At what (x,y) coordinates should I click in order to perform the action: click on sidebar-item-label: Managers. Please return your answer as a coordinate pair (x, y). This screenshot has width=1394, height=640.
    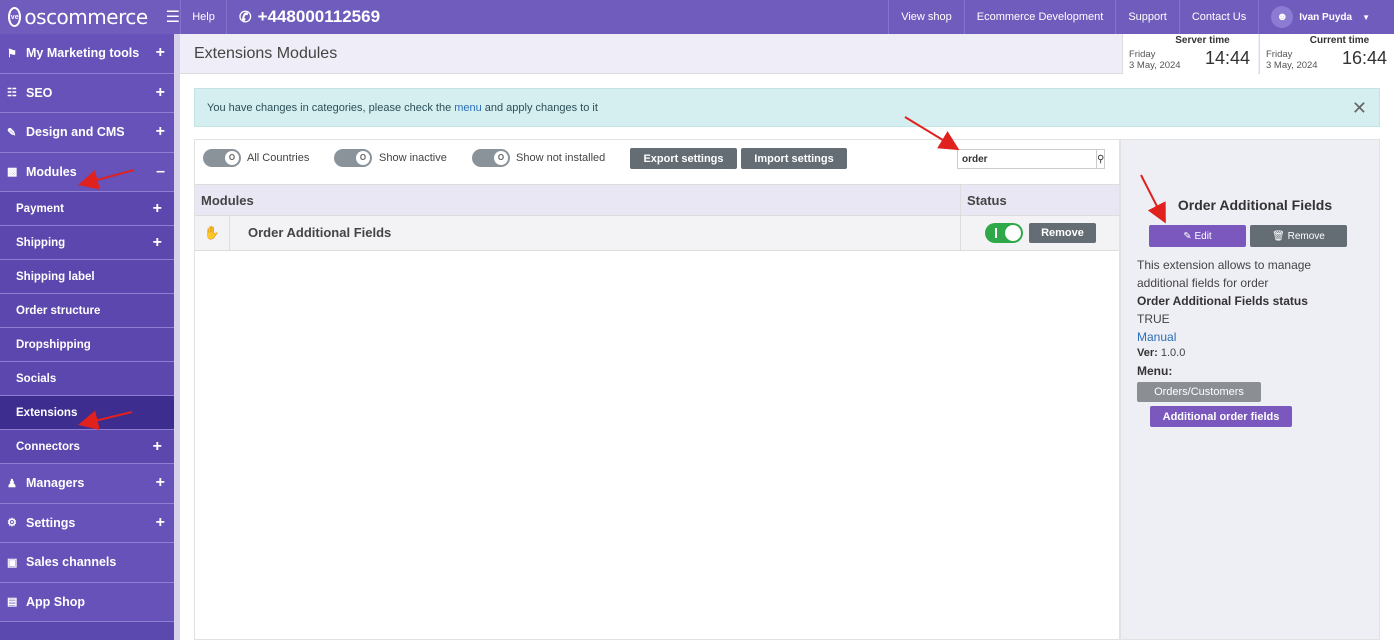
    Looking at the image, I should click on (55, 483).